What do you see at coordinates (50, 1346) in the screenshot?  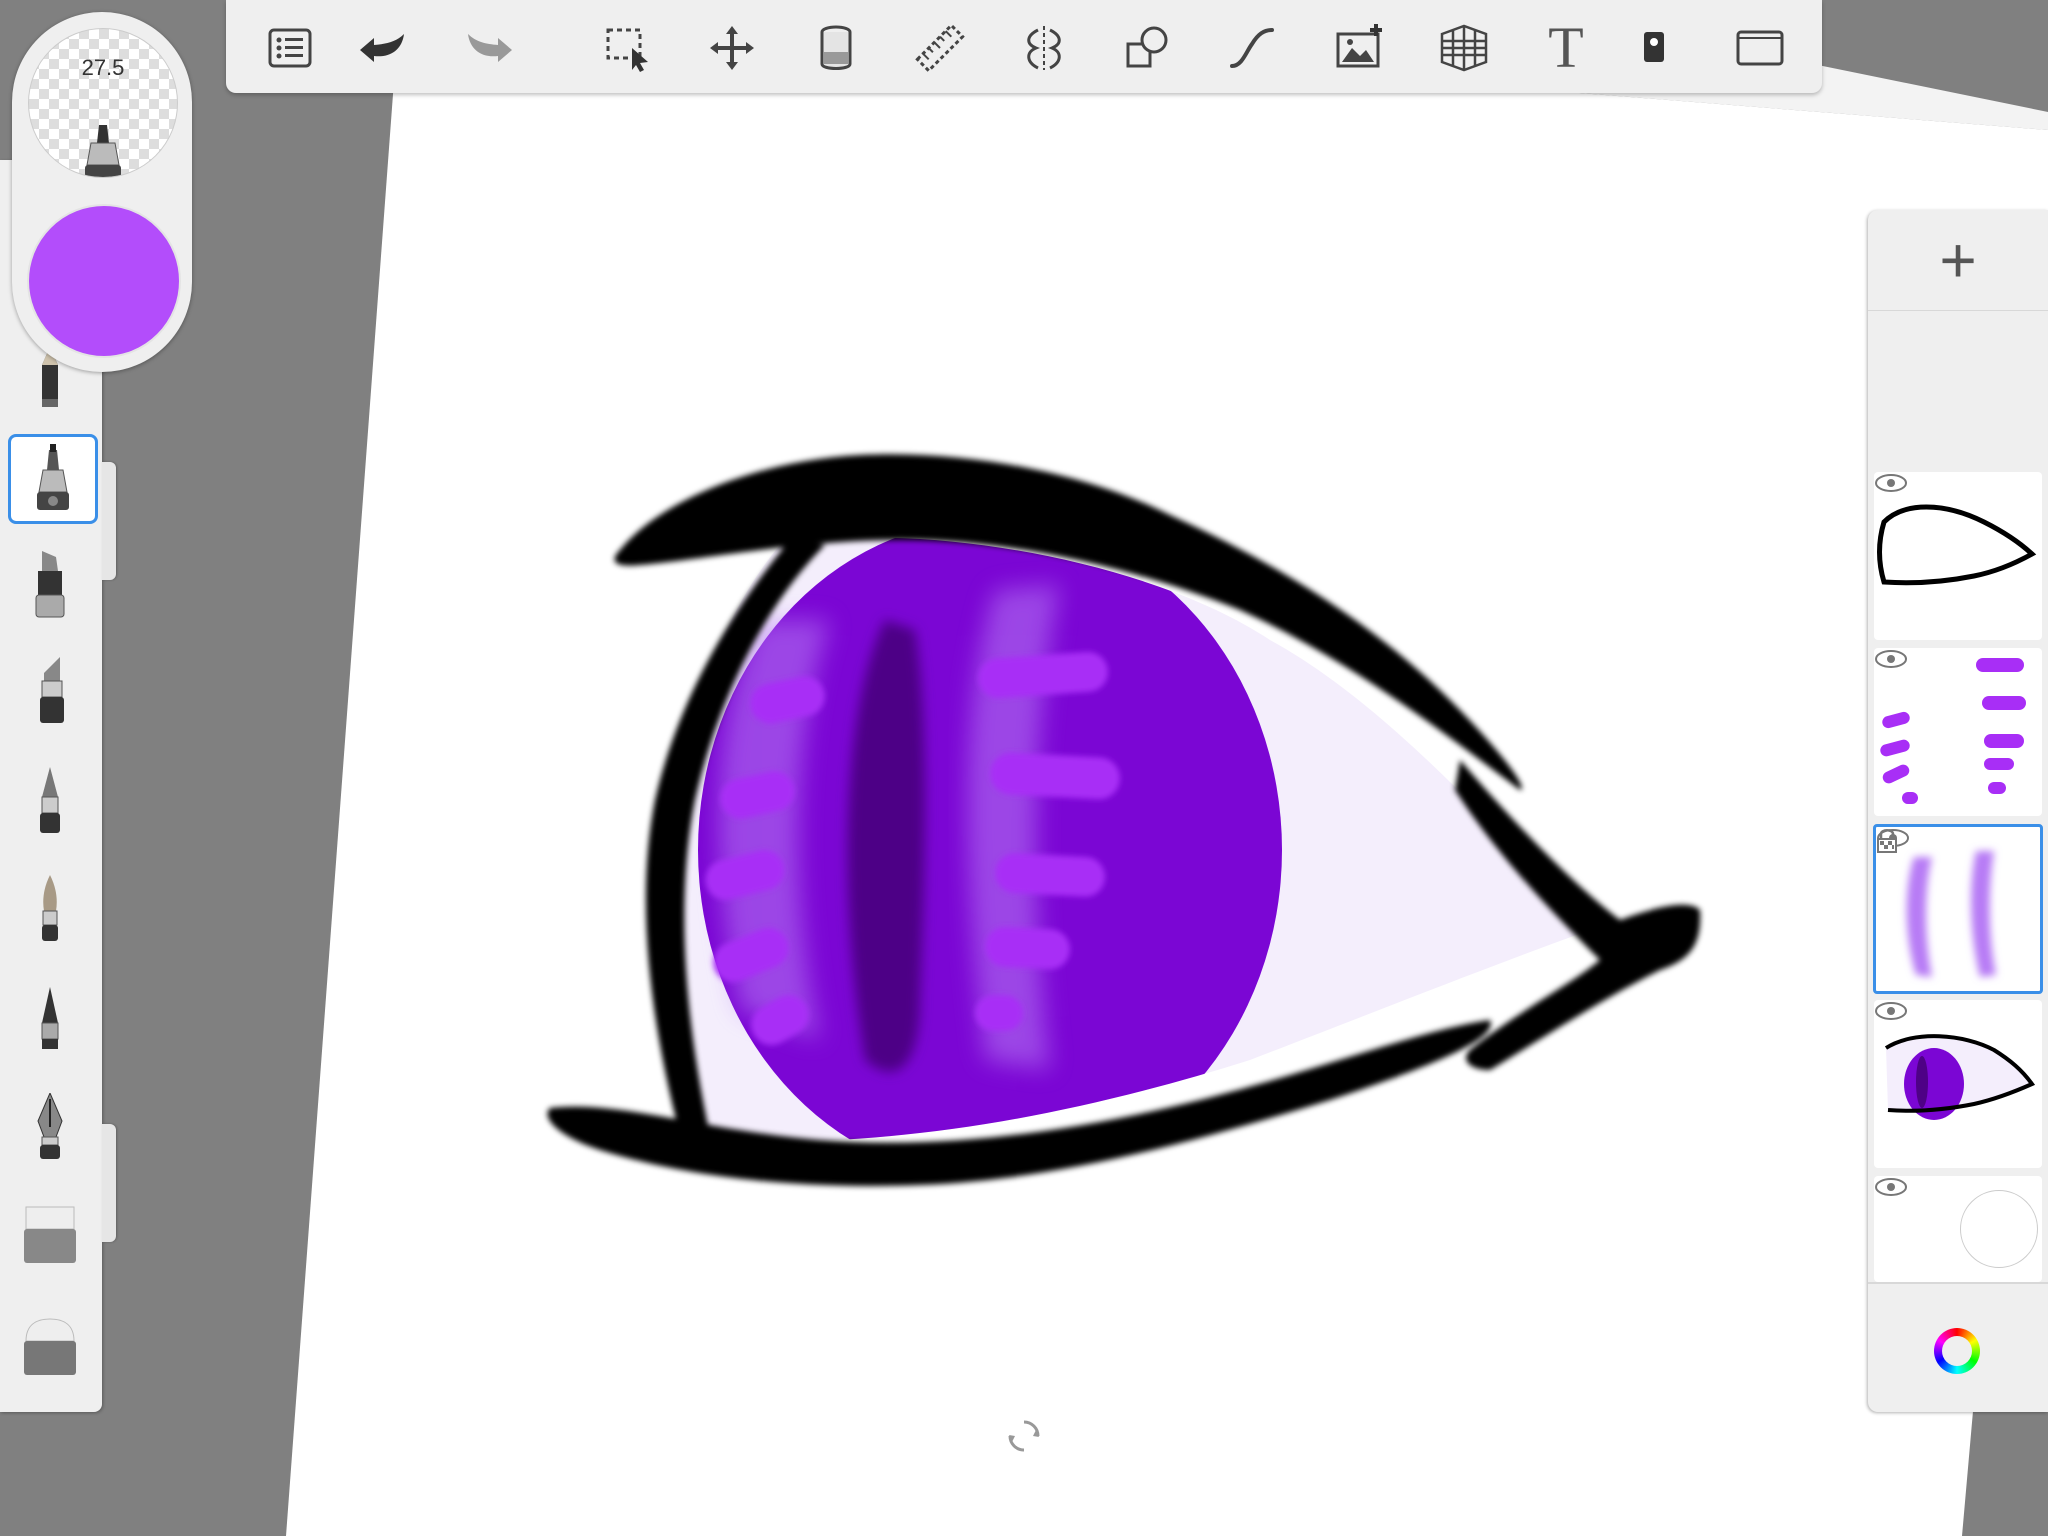 I see `brush-eraser-hard` at bounding box center [50, 1346].